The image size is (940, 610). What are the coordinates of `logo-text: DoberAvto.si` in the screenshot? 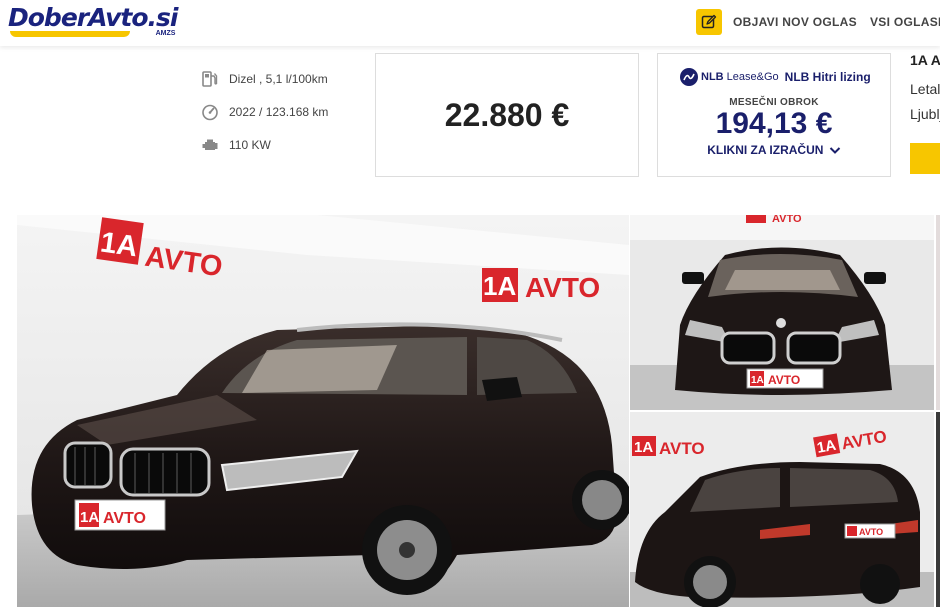 It's located at (93, 17).